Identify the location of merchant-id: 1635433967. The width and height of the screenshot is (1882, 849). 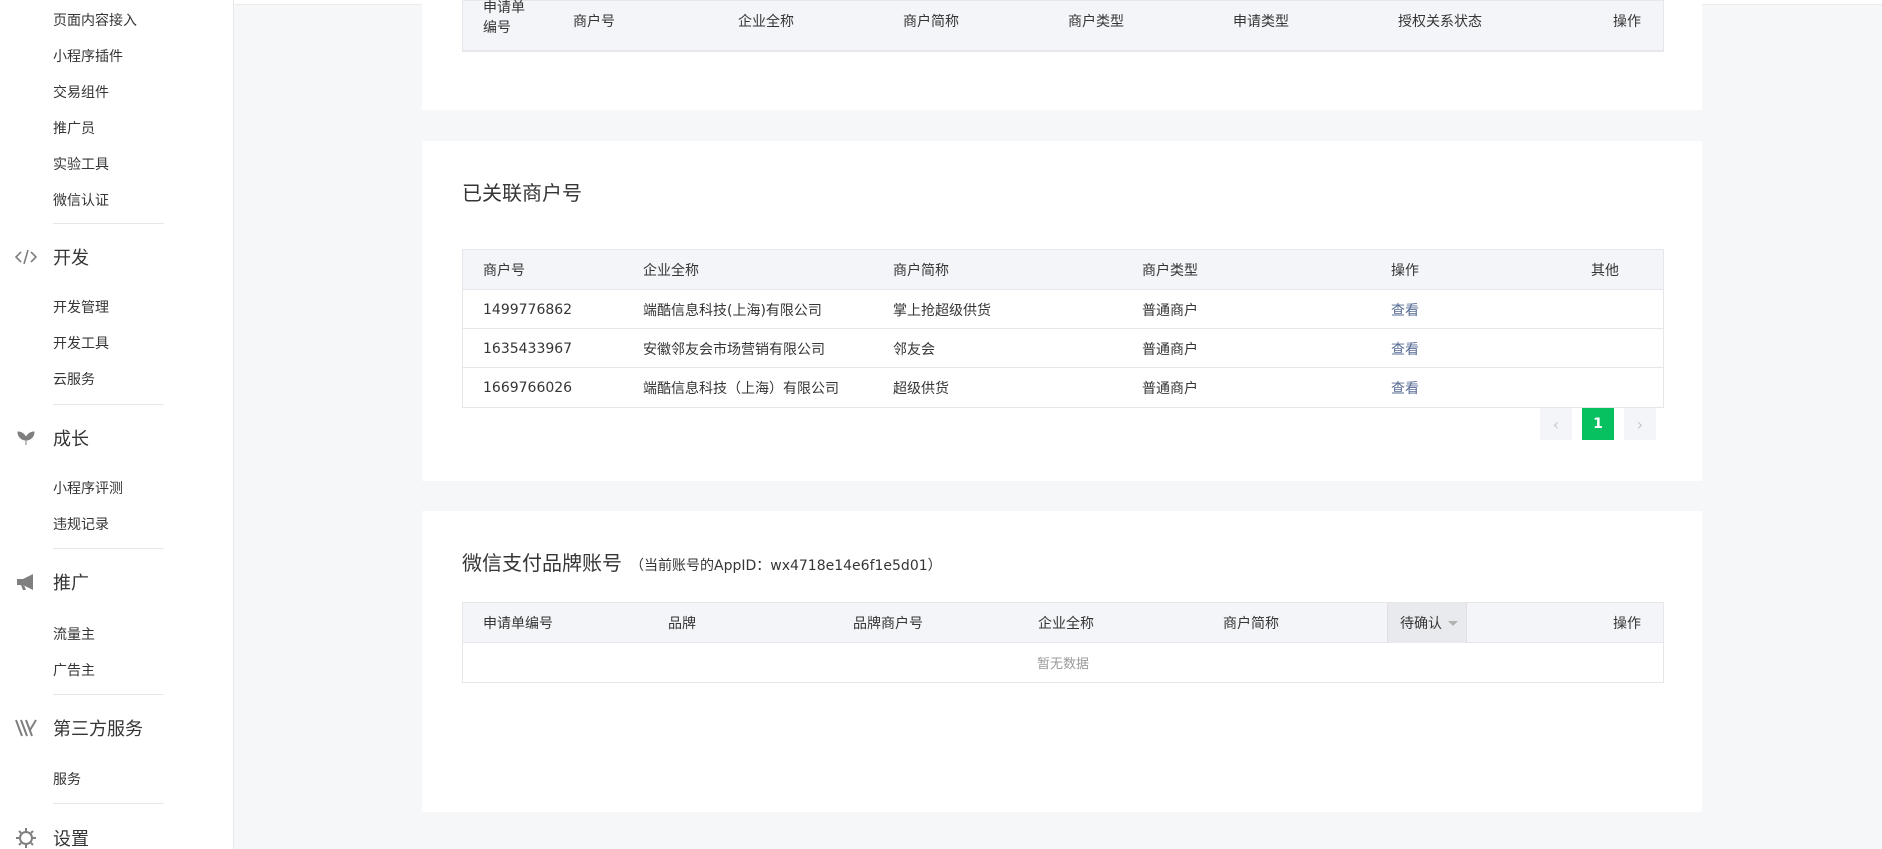
(528, 348).